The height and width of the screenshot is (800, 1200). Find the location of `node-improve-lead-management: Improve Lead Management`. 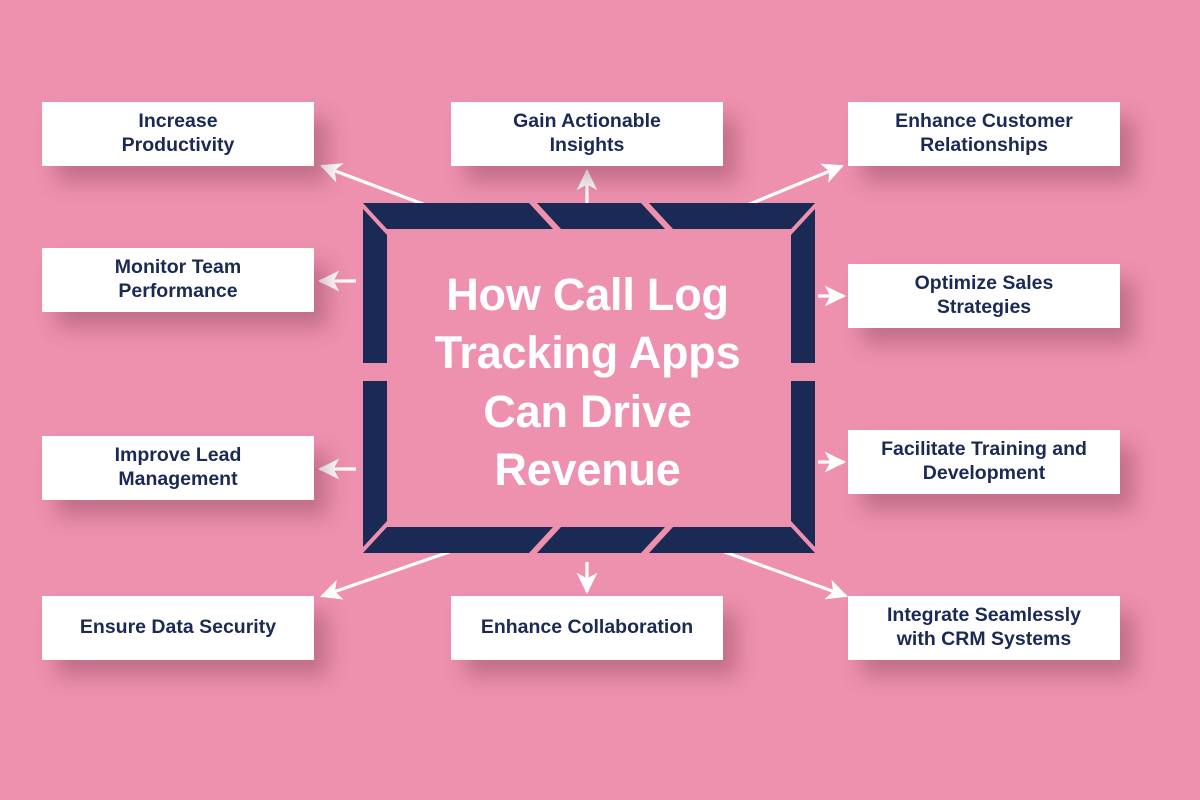

node-improve-lead-management: Improve Lead Management is located at coordinates (178, 468).